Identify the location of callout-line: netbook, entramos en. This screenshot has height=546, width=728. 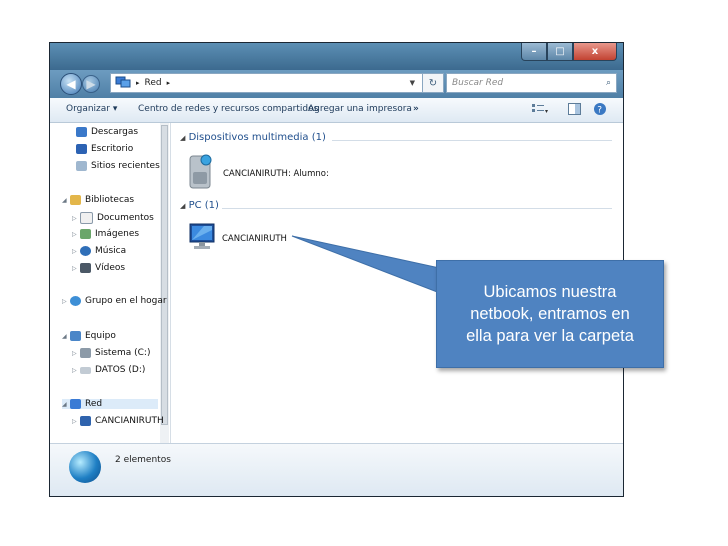
(550, 314).